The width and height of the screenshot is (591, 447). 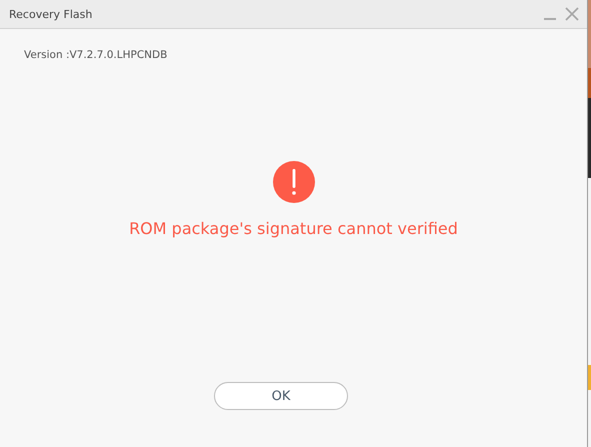 What do you see at coordinates (572, 14) in the screenshot?
I see `close-icon` at bounding box center [572, 14].